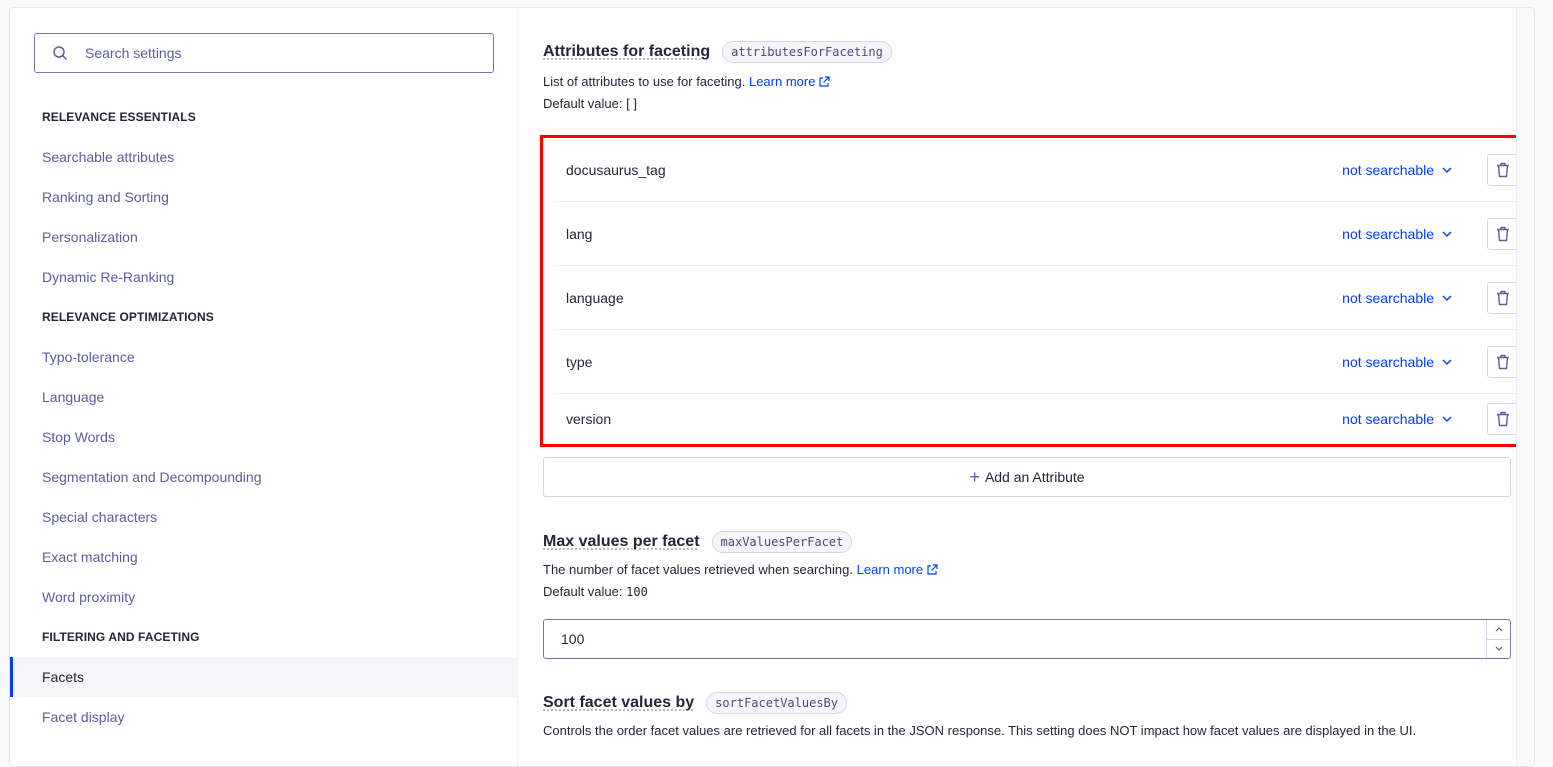  I want to click on attribute-name: language, so click(595, 297).